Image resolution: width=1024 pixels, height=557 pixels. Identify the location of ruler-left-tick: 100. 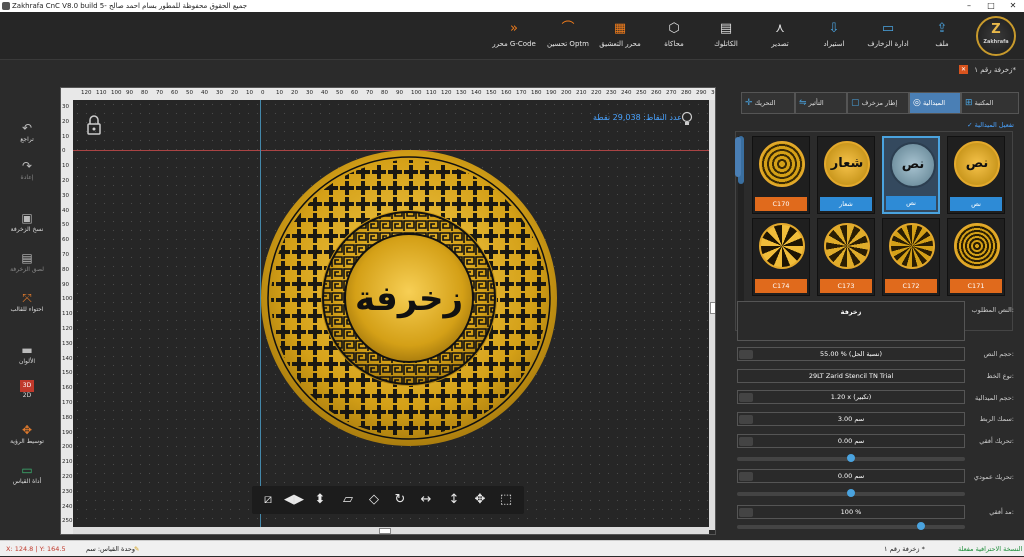
(67, 299).